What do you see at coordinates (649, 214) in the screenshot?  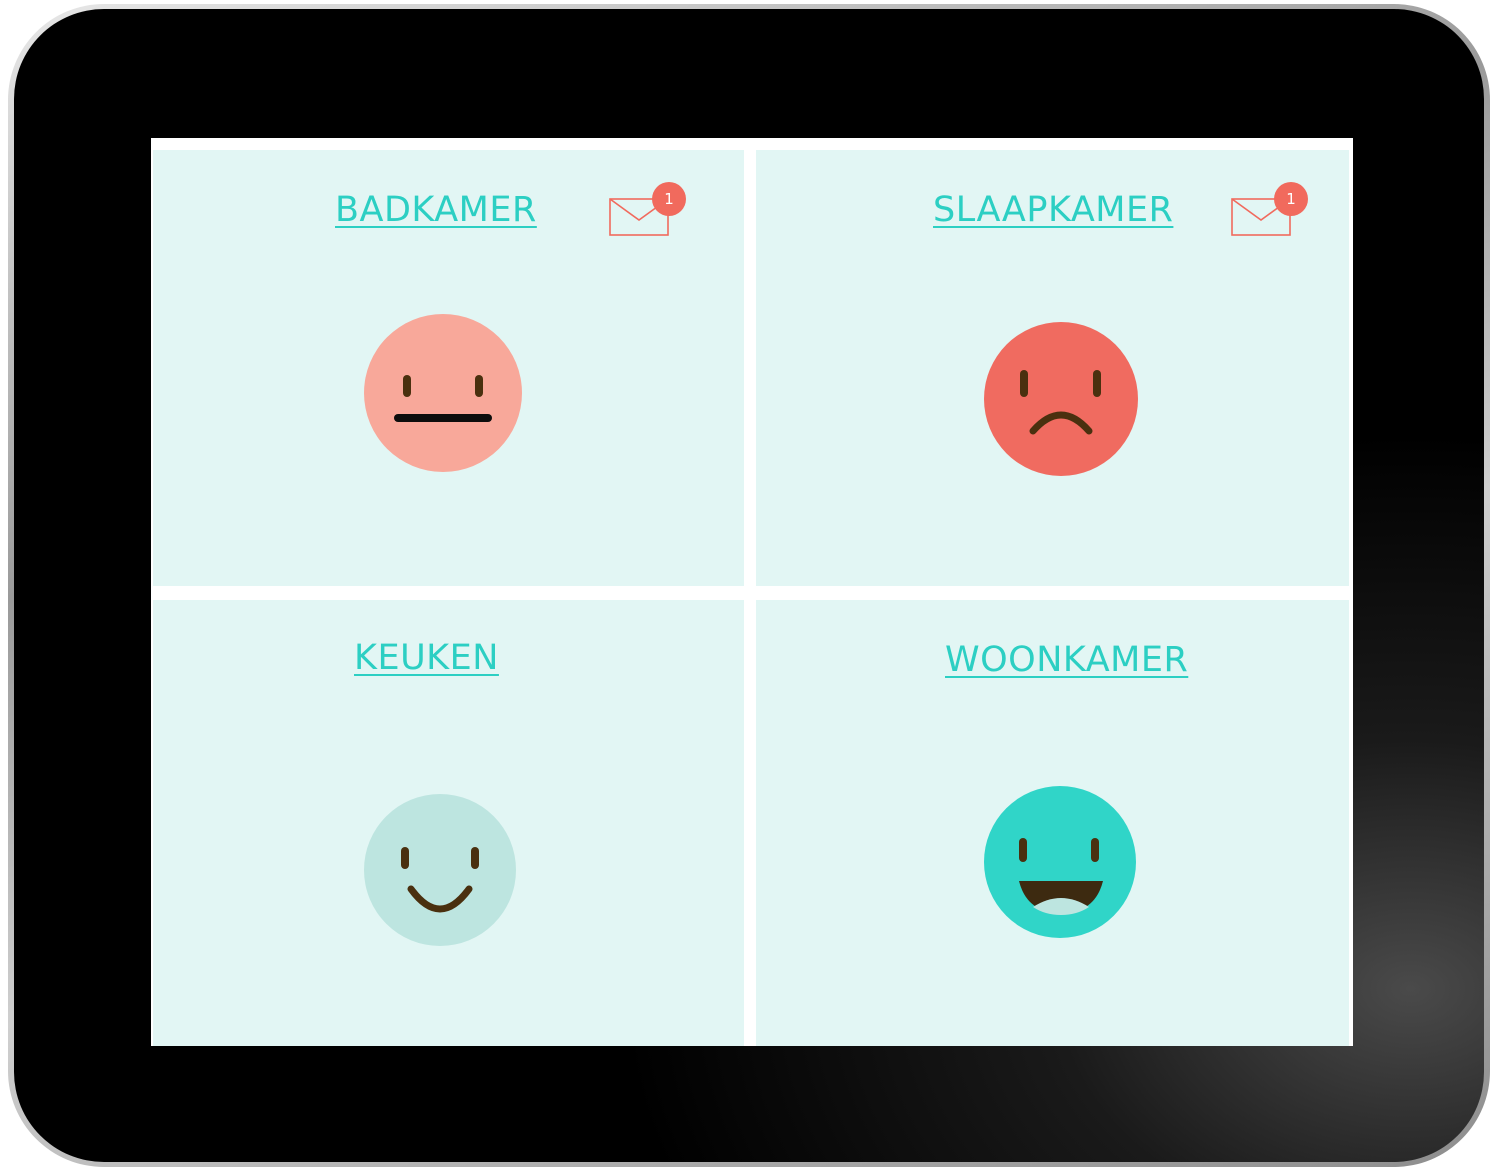 I see `badkamer-mail-button: 1` at bounding box center [649, 214].